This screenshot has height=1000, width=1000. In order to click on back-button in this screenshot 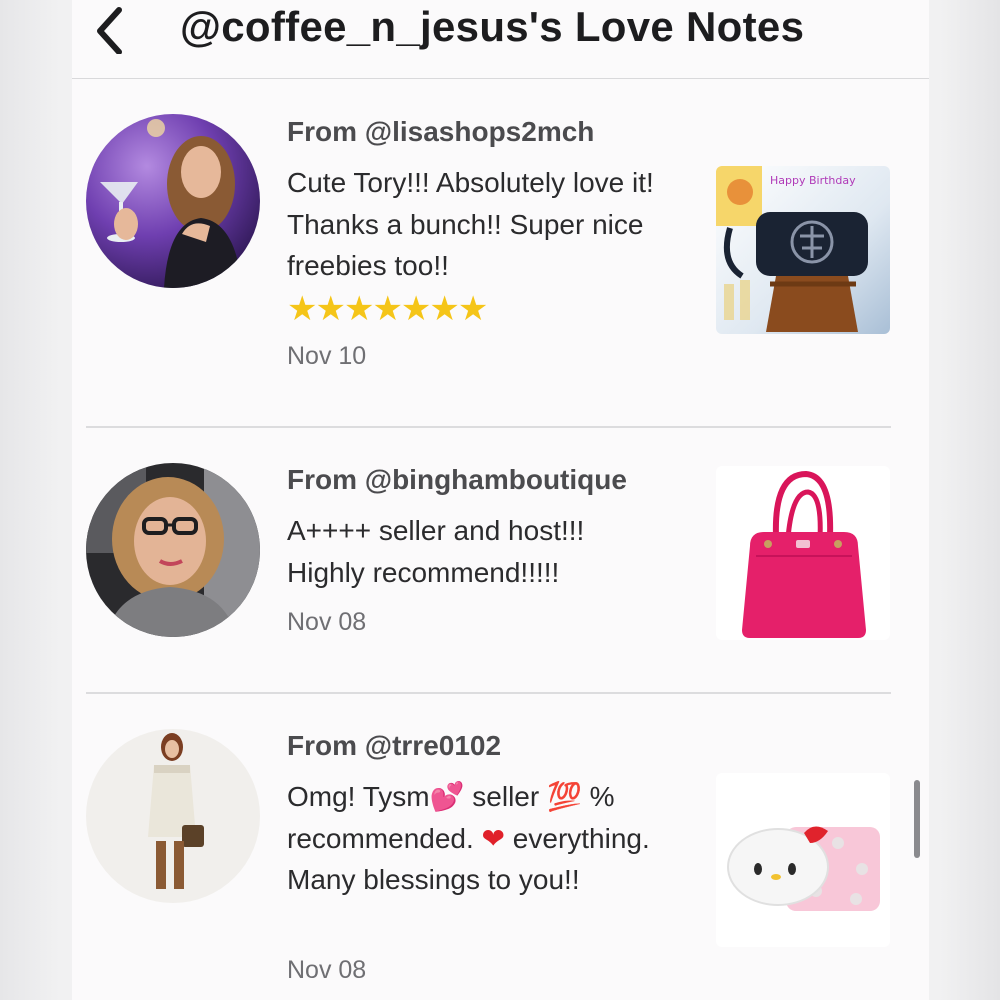, I will do `click(111, 29)`.